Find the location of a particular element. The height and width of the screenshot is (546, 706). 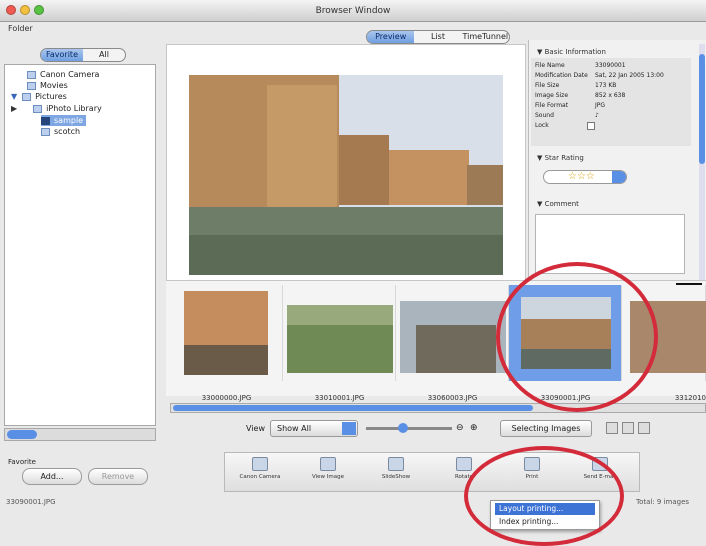

segment-all: All is located at coordinates (104, 55).